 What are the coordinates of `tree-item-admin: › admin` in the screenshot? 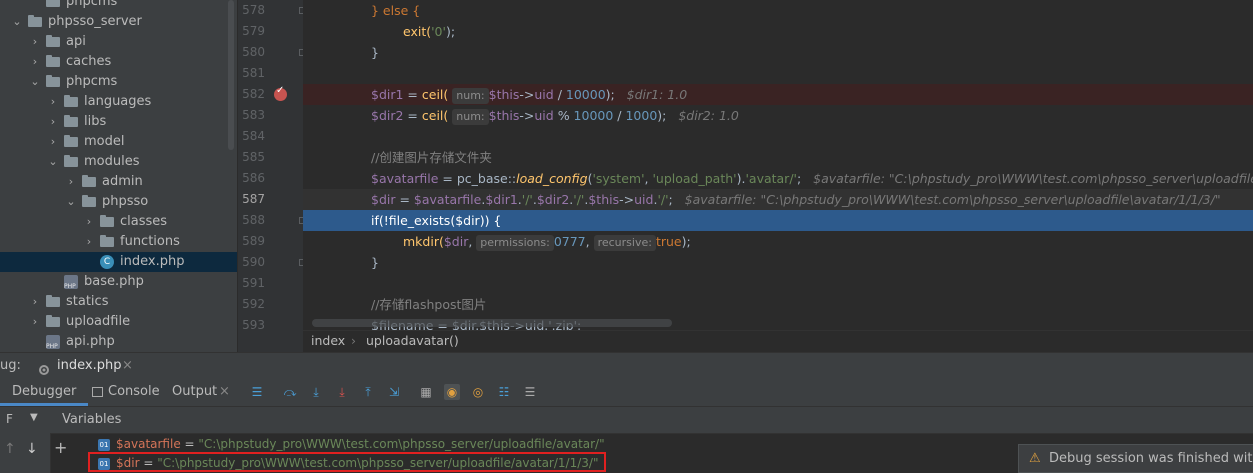 It's located at (118, 182).